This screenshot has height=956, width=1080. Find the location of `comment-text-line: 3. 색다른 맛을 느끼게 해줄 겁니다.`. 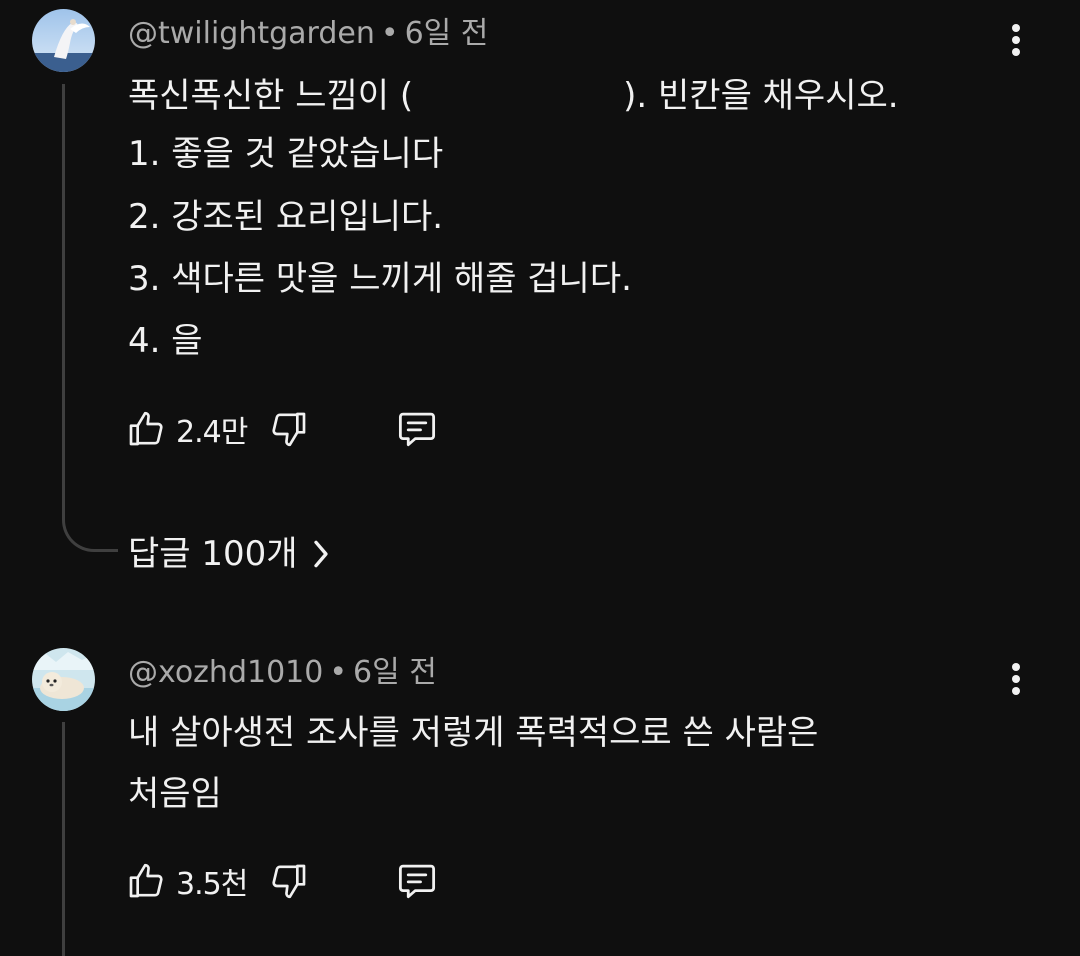

comment-text-line: 3. 색다른 맛을 느끼게 해줄 겁니다. is located at coordinates (380, 279).